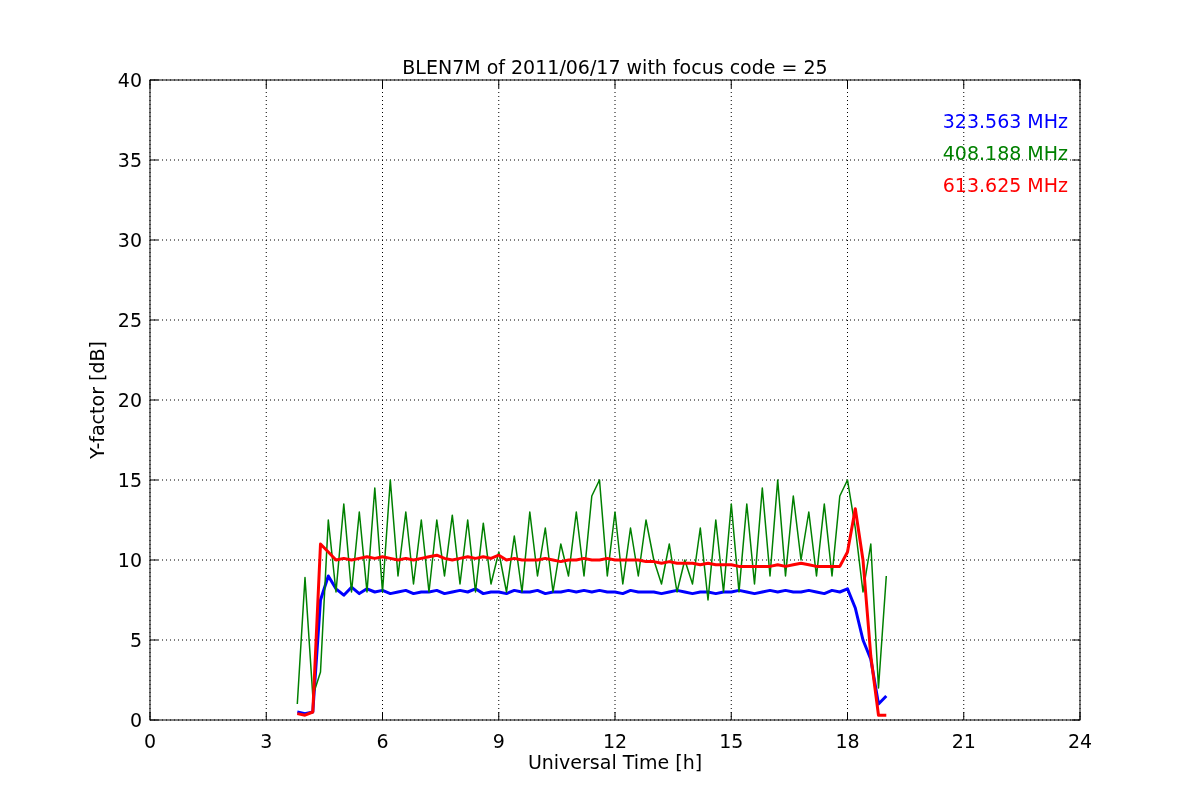  Describe the element at coordinates (129, 80) in the screenshot. I see `y-tick-label: 40` at that location.